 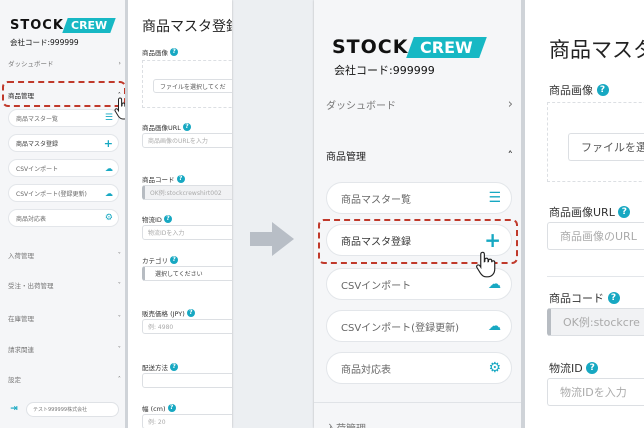 I want to click on code-input: OK例:stockcrewshirt002, so click(x=187, y=192).